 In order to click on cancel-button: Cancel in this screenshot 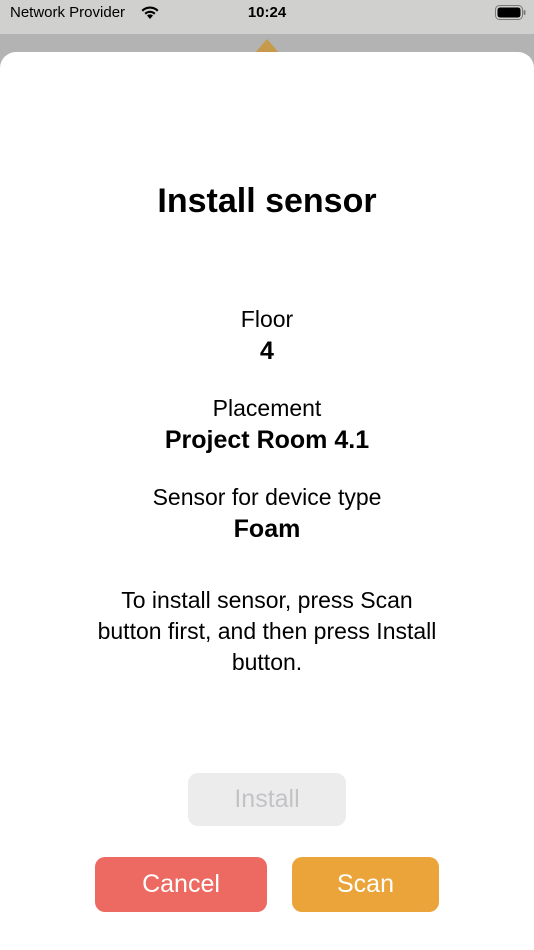, I will do `click(181, 884)`.